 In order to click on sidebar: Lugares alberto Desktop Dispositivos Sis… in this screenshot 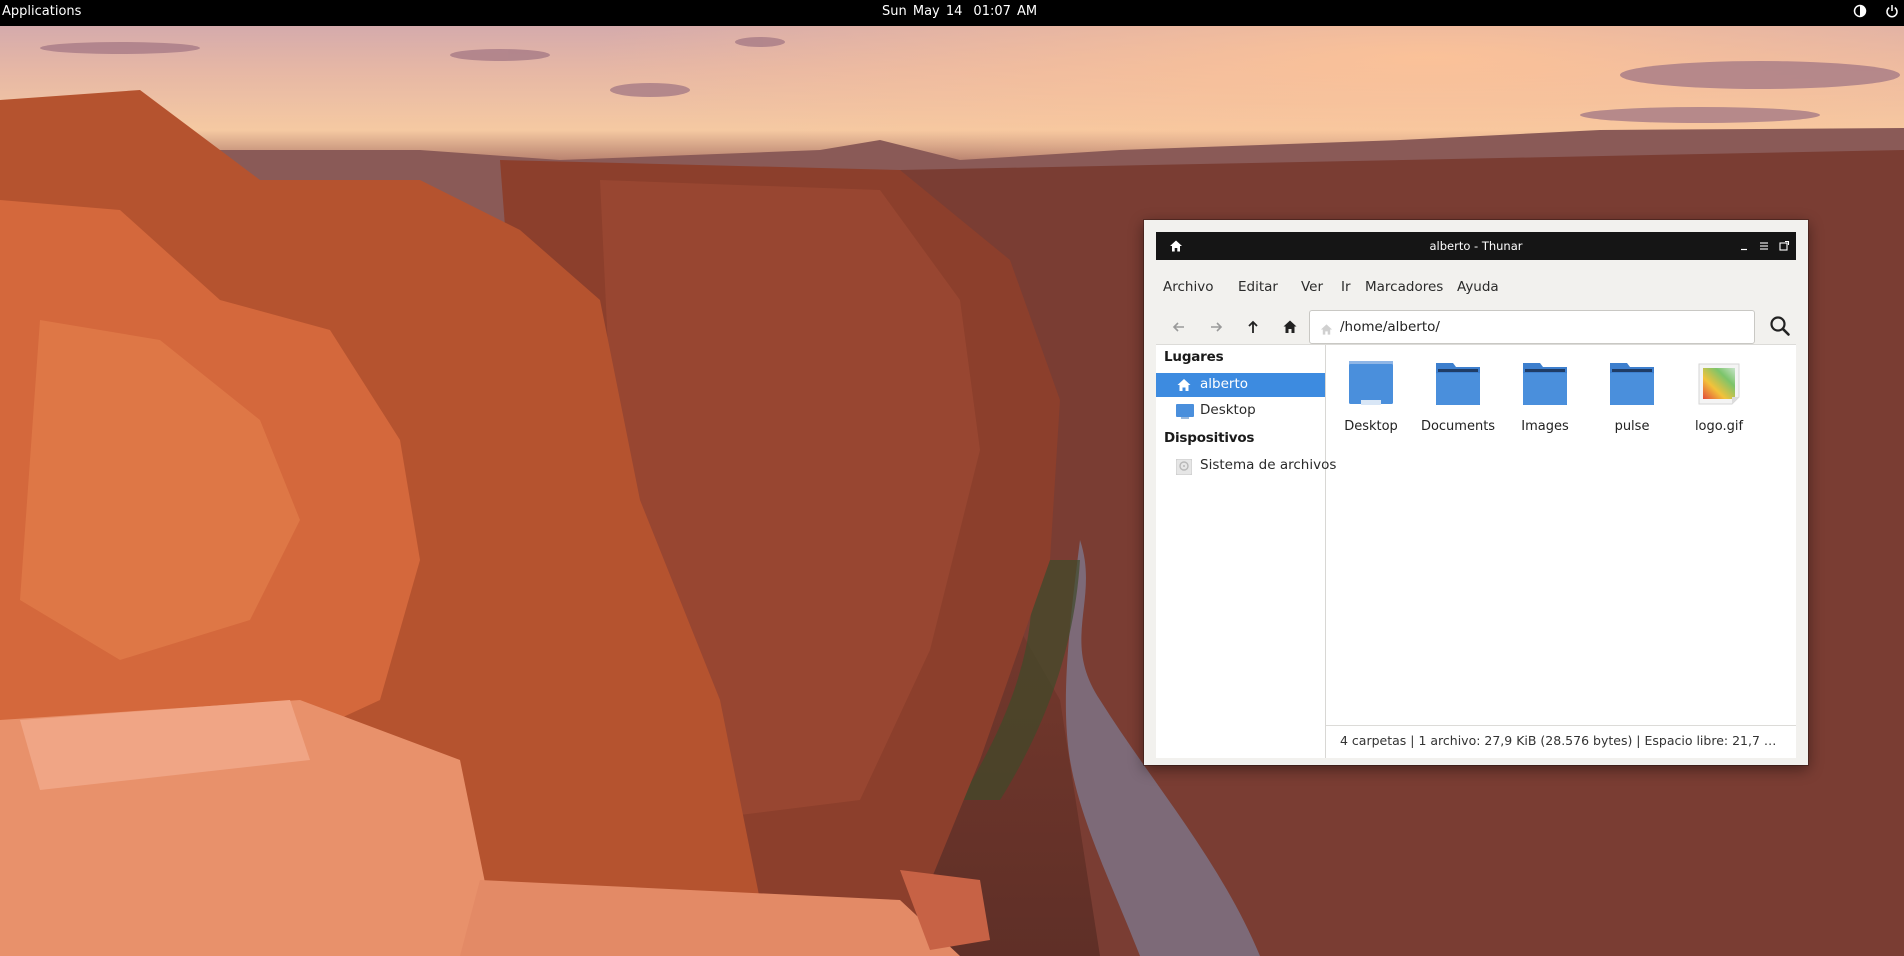, I will do `click(1246, 551)`.